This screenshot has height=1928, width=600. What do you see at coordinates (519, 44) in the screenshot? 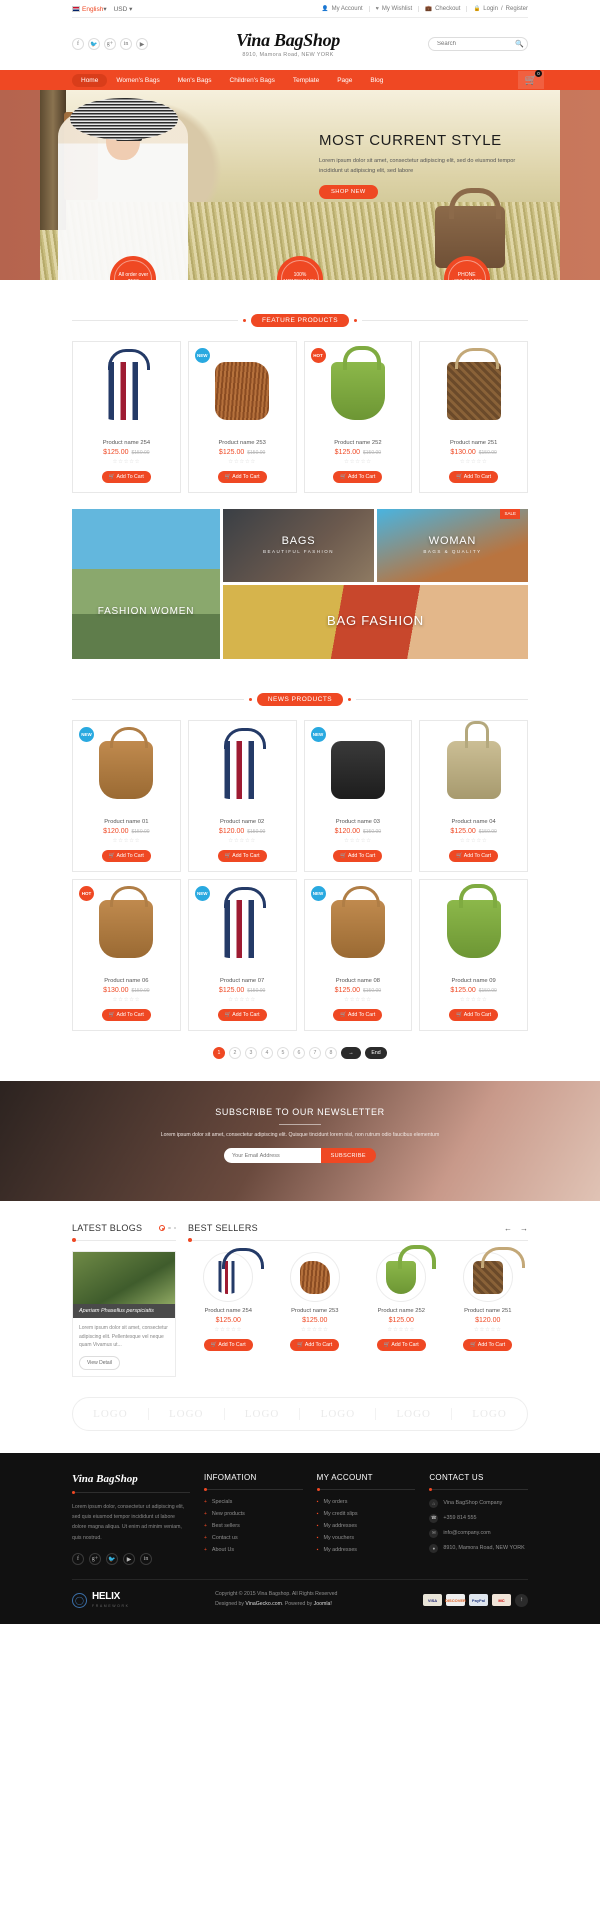
I see `search-icon: 🔍` at bounding box center [519, 44].